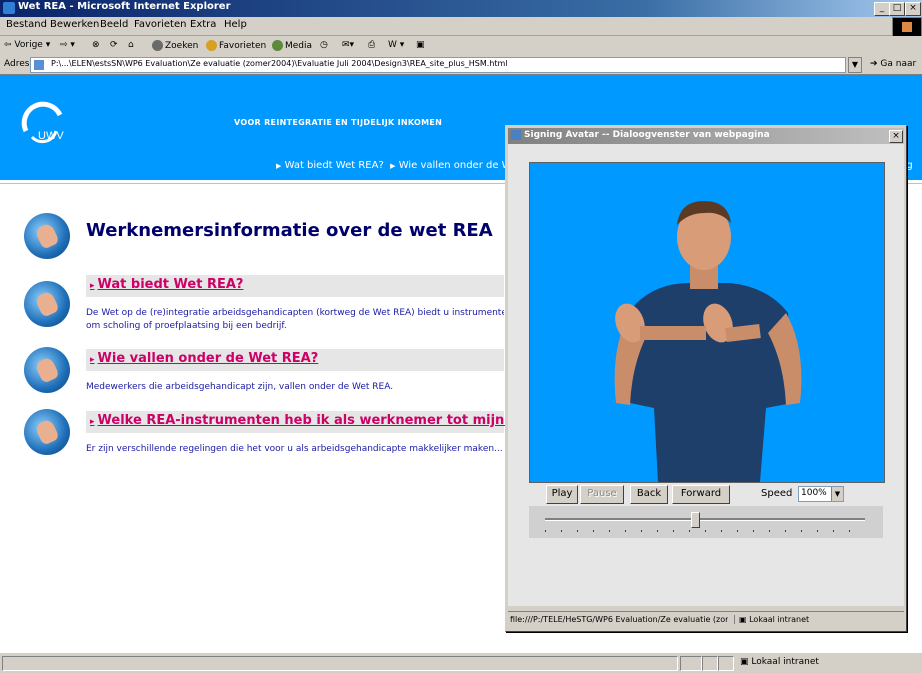  What do you see at coordinates (898, 64) in the screenshot?
I see `go-label: Ga naar` at bounding box center [898, 64].